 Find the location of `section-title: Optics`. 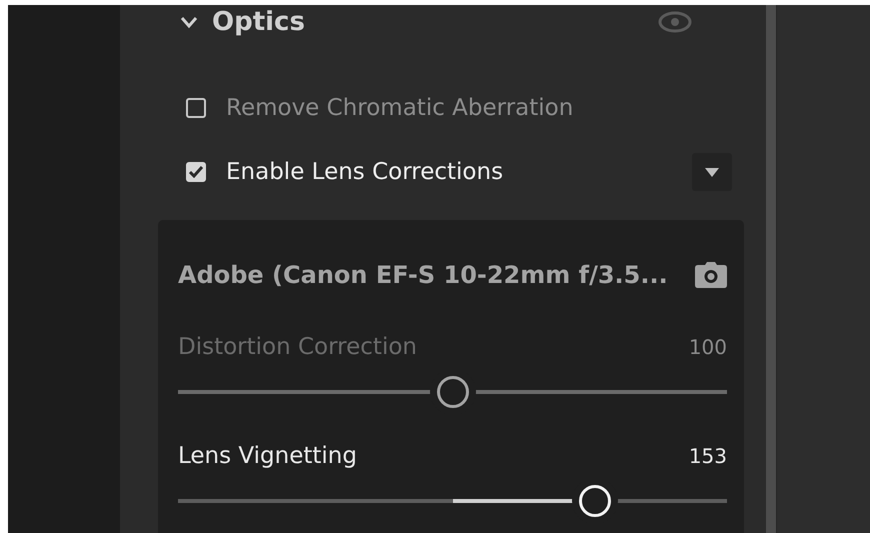

section-title: Optics is located at coordinates (428, 22).